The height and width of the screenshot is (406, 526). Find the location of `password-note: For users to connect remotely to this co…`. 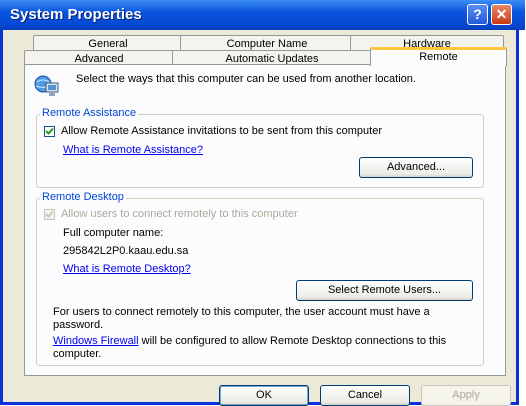

password-note: For users to connect remotely to this co… is located at coordinates (241, 318).